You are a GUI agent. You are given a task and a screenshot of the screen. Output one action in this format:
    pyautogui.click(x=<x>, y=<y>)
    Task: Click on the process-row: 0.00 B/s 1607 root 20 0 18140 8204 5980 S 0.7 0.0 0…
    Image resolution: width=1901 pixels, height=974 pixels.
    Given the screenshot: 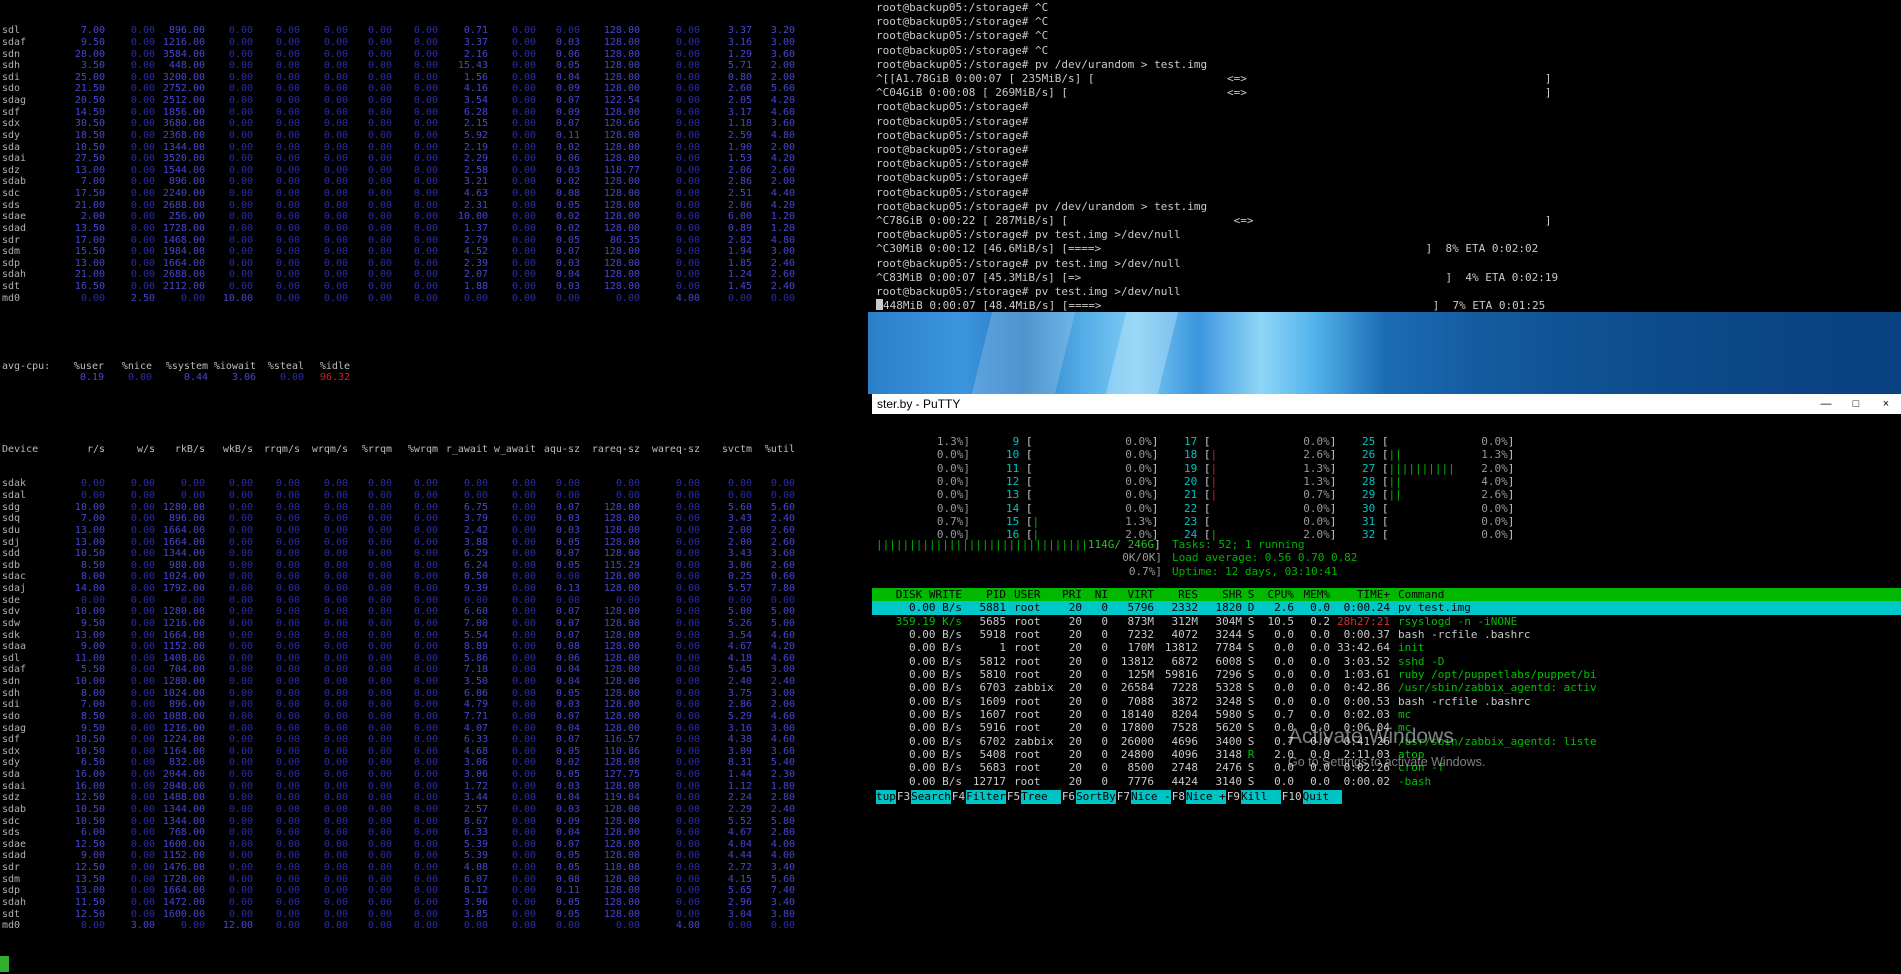 What is the action you would take?
    pyautogui.click(x=1386, y=714)
    